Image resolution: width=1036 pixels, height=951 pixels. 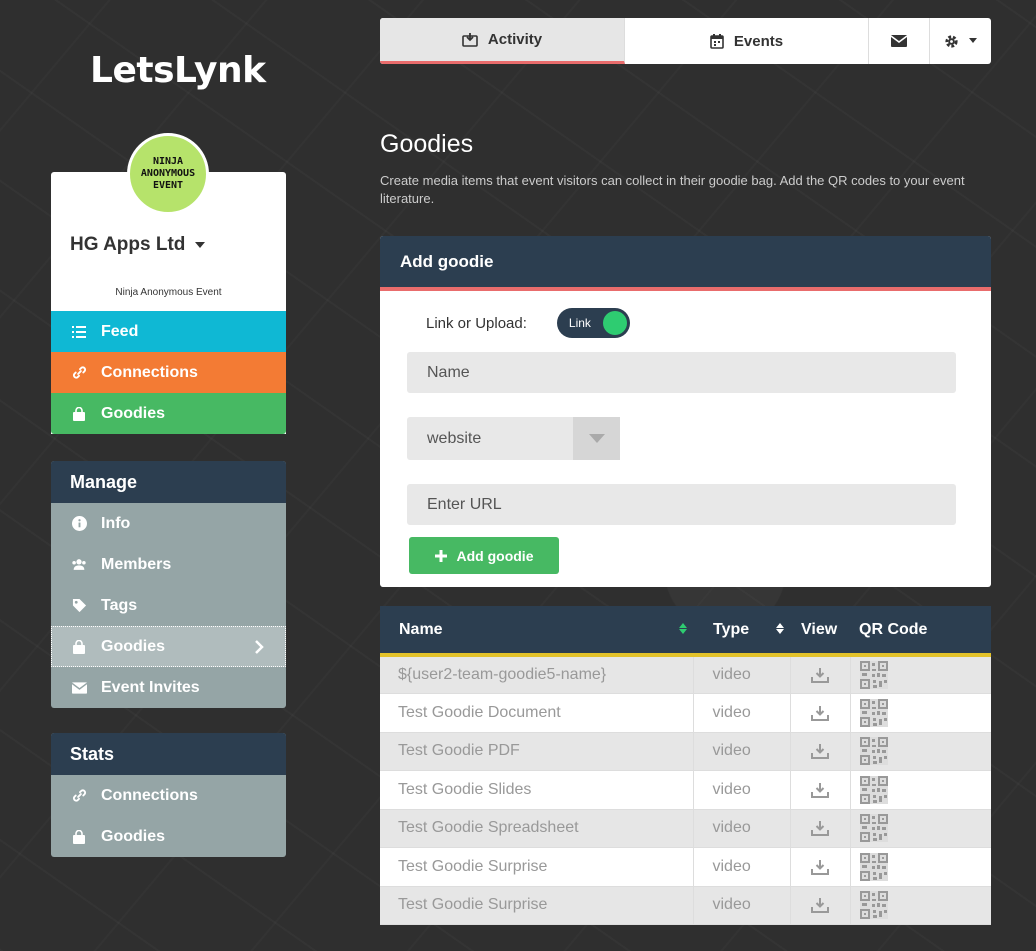 What do you see at coordinates (168, 754) in the screenshot?
I see `stats-title: Stats` at bounding box center [168, 754].